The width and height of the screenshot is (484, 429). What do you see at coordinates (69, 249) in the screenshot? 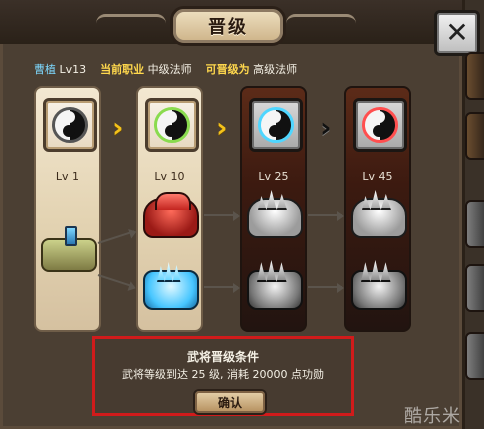
I see `unit-icon` at bounding box center [69, 249].